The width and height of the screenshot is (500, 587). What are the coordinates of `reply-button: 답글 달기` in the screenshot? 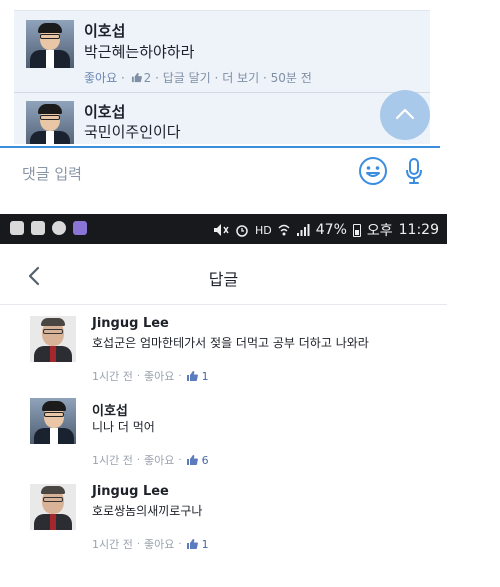 It's located at (187, 78).